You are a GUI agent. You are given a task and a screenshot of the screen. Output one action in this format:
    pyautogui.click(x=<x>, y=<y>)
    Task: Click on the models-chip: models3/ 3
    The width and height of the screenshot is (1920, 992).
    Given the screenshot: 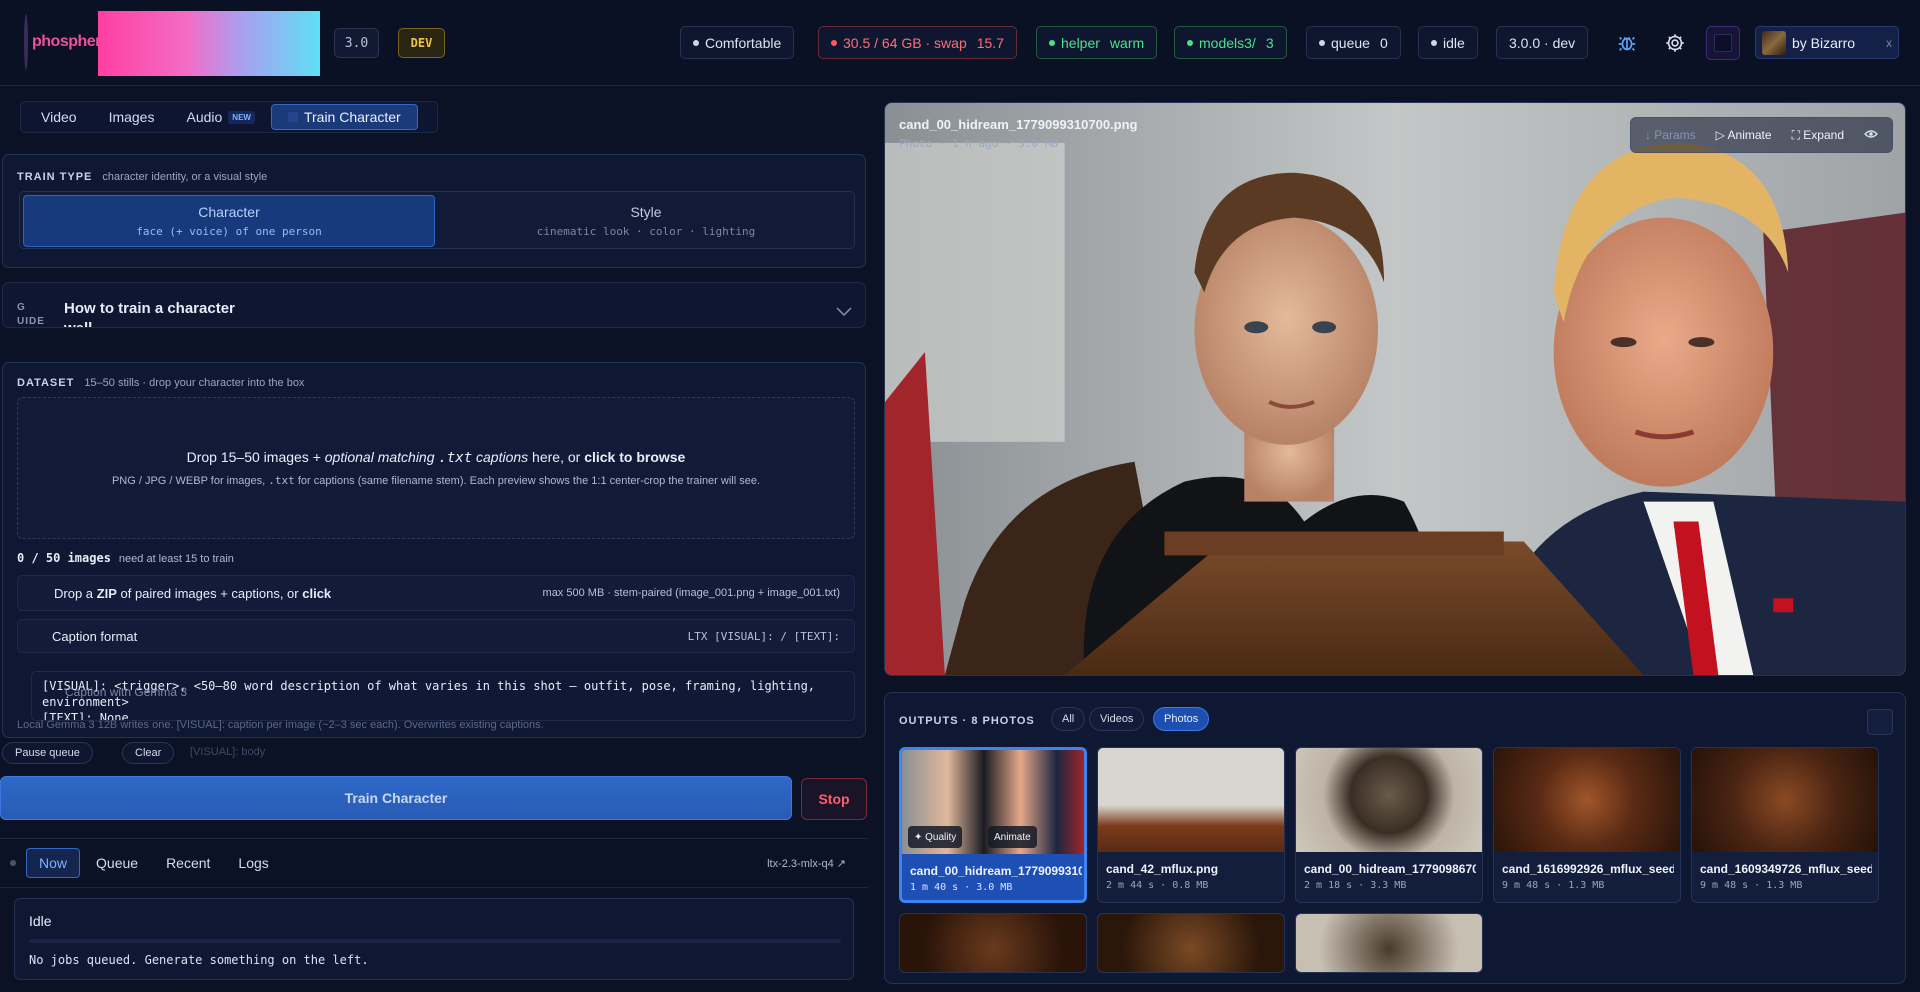 What is the action you would take?
    pyautogui.click(x=1230, y=42)
    